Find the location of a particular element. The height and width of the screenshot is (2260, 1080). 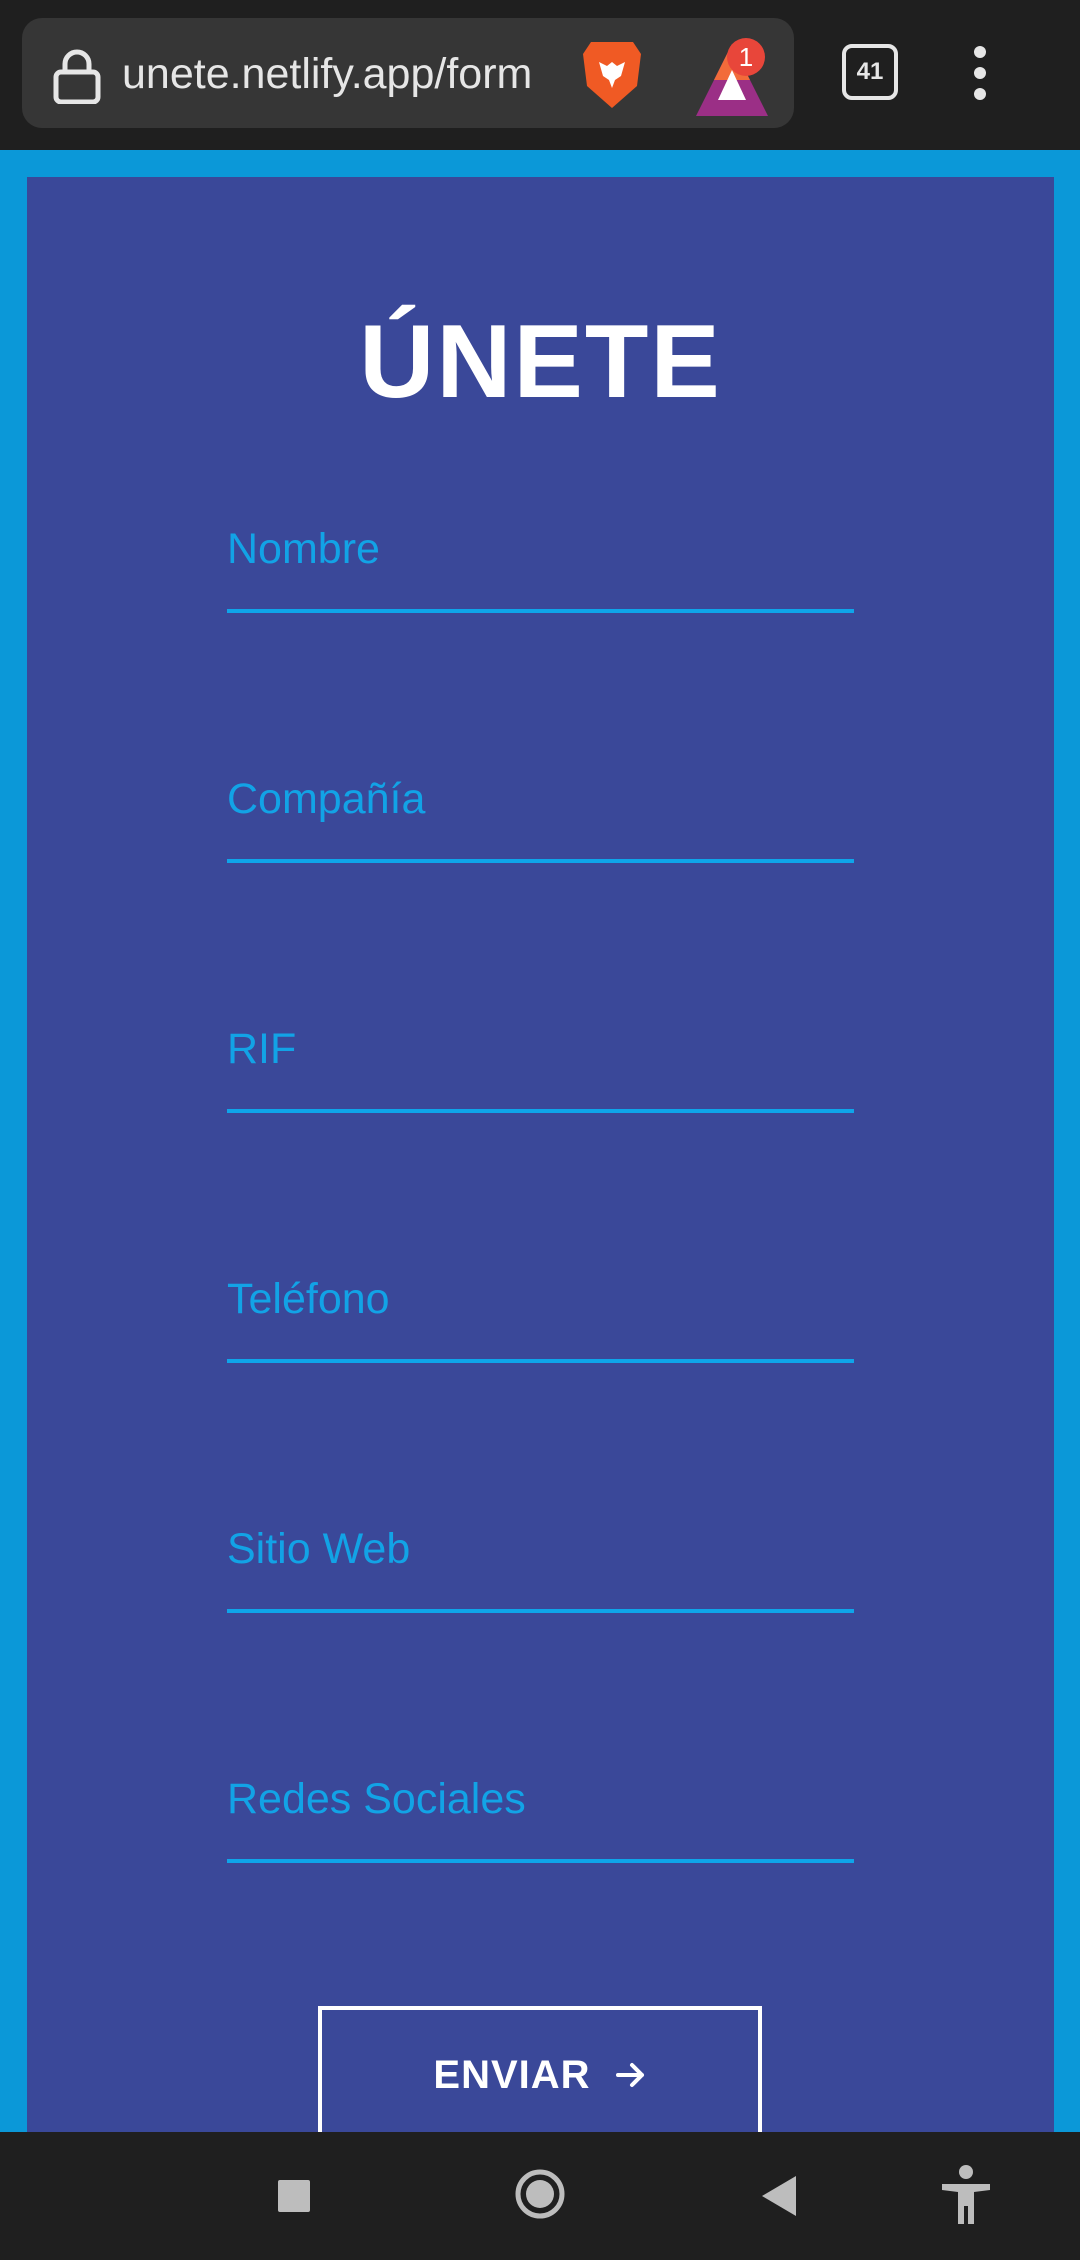

home-circle-icon is located at coordinates (540, 2194).